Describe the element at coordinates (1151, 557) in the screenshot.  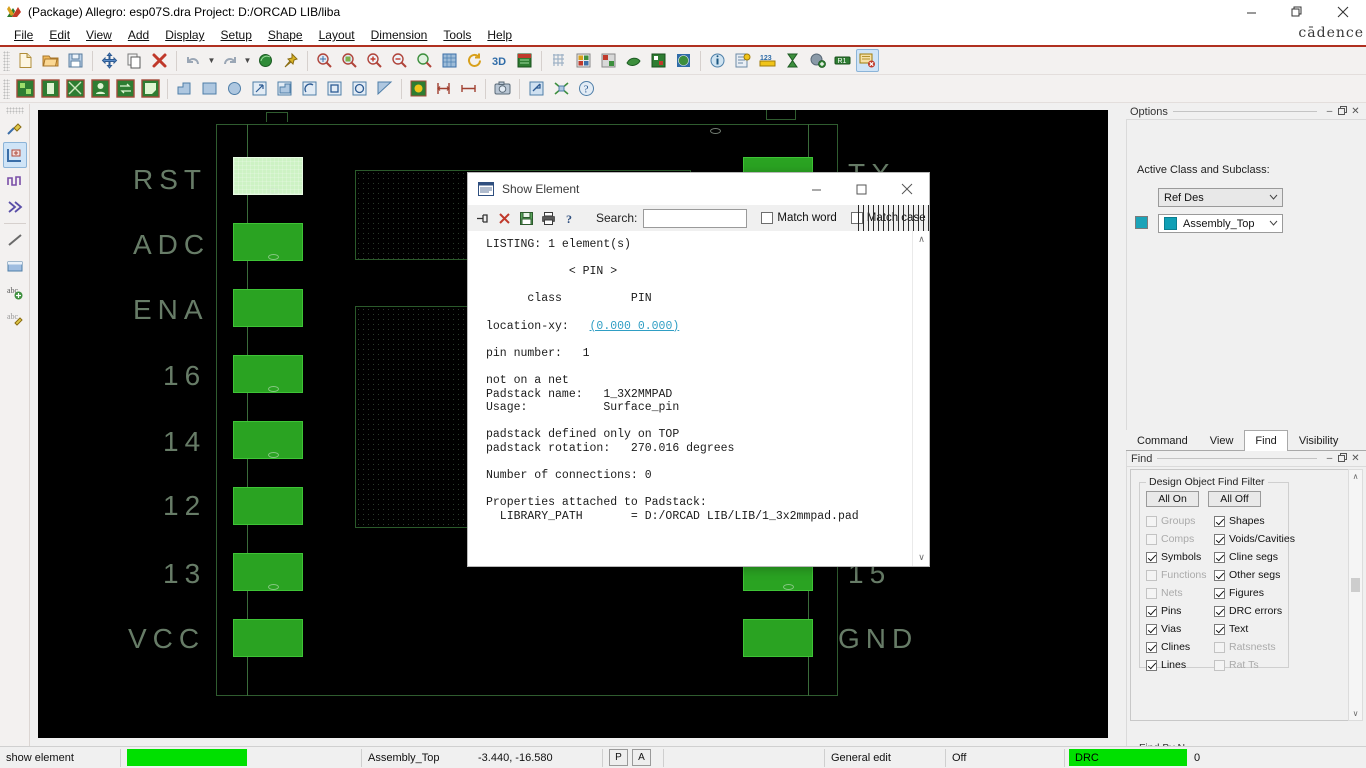
I see `filter-symbols-checkbox` at that location.